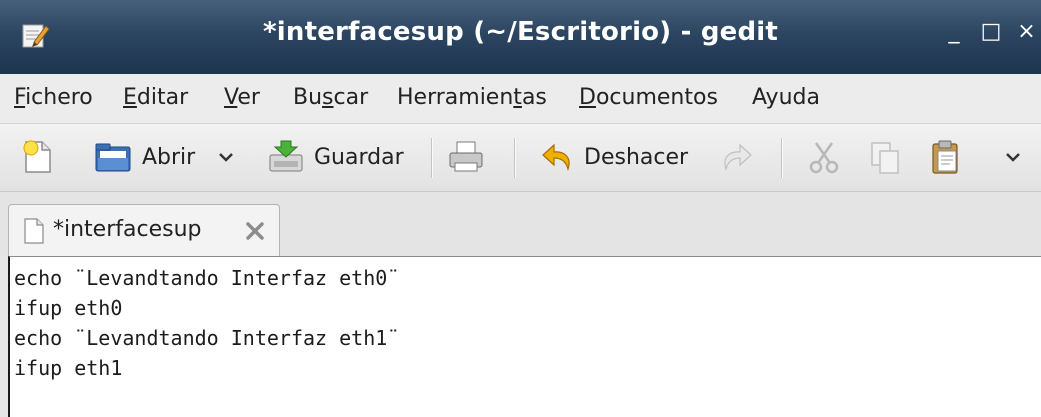 The image size is (1041, 417). I want to click on tab-label: *interfacesup, so click(127, 229).